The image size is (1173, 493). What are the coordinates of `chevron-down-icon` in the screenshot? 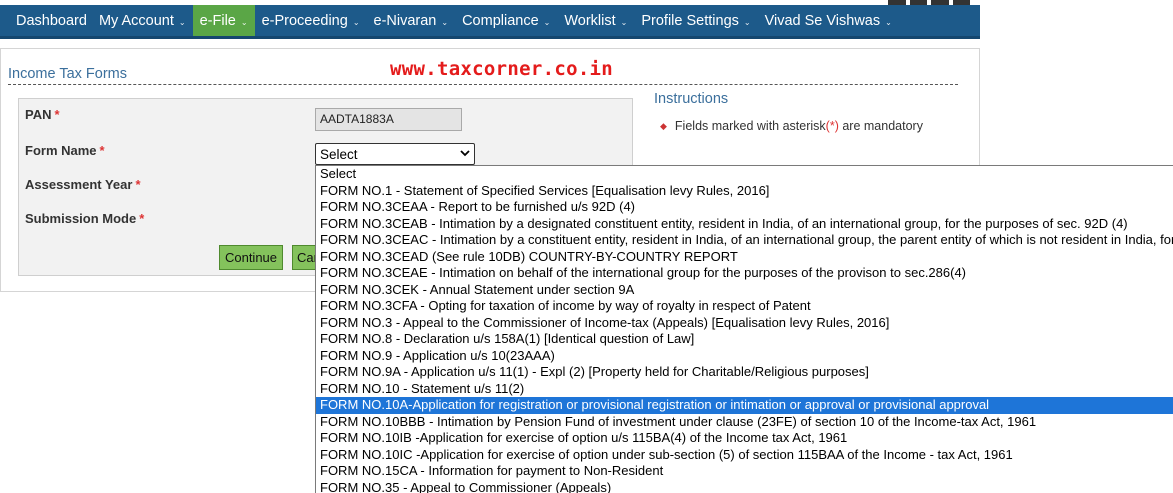 It's located at (465, 153).